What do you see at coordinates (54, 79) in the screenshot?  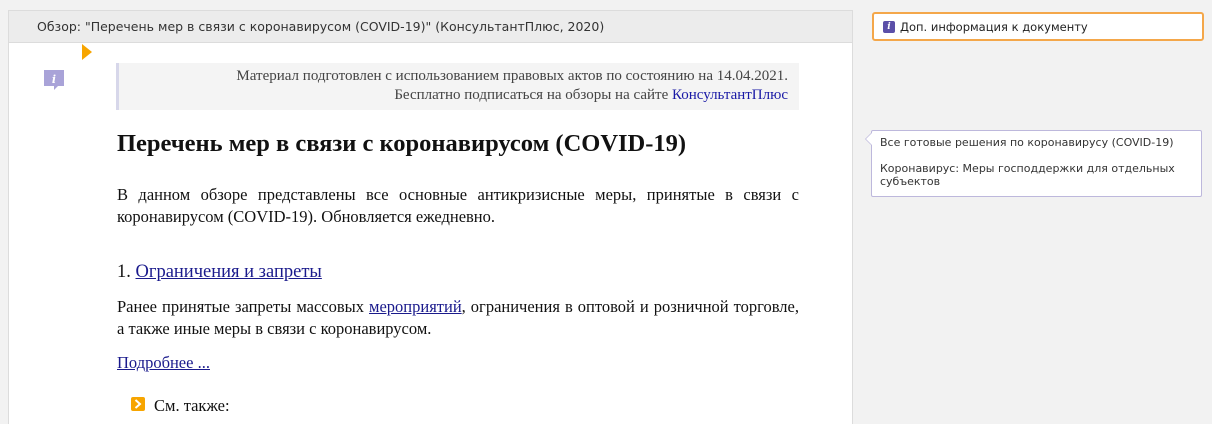 I see `svg-text: i` at bounding box center [54, 79].